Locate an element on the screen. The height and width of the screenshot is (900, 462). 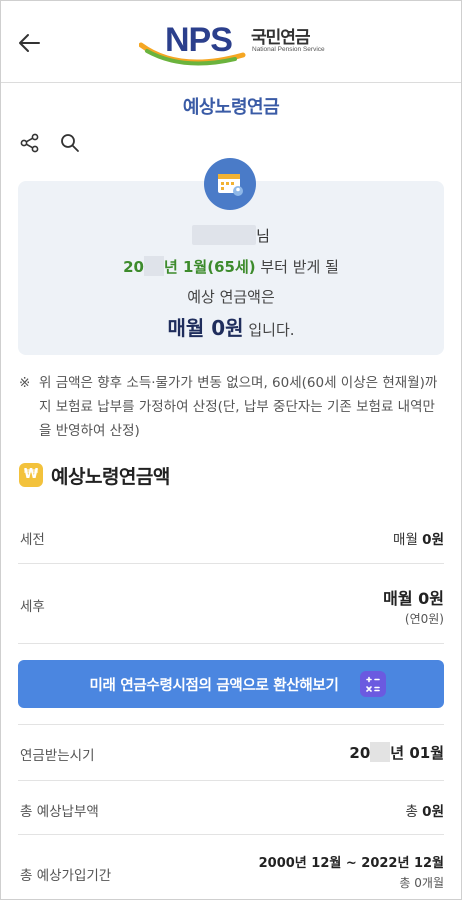
start-year-prefix: 20 is located at coordinates (133, 267).